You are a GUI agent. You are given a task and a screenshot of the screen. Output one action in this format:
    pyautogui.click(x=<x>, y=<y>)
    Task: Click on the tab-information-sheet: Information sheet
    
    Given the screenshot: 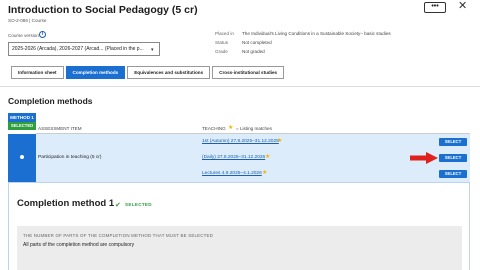 What is the action you would take?
    pyautogui.click(x=37, y=72)
    